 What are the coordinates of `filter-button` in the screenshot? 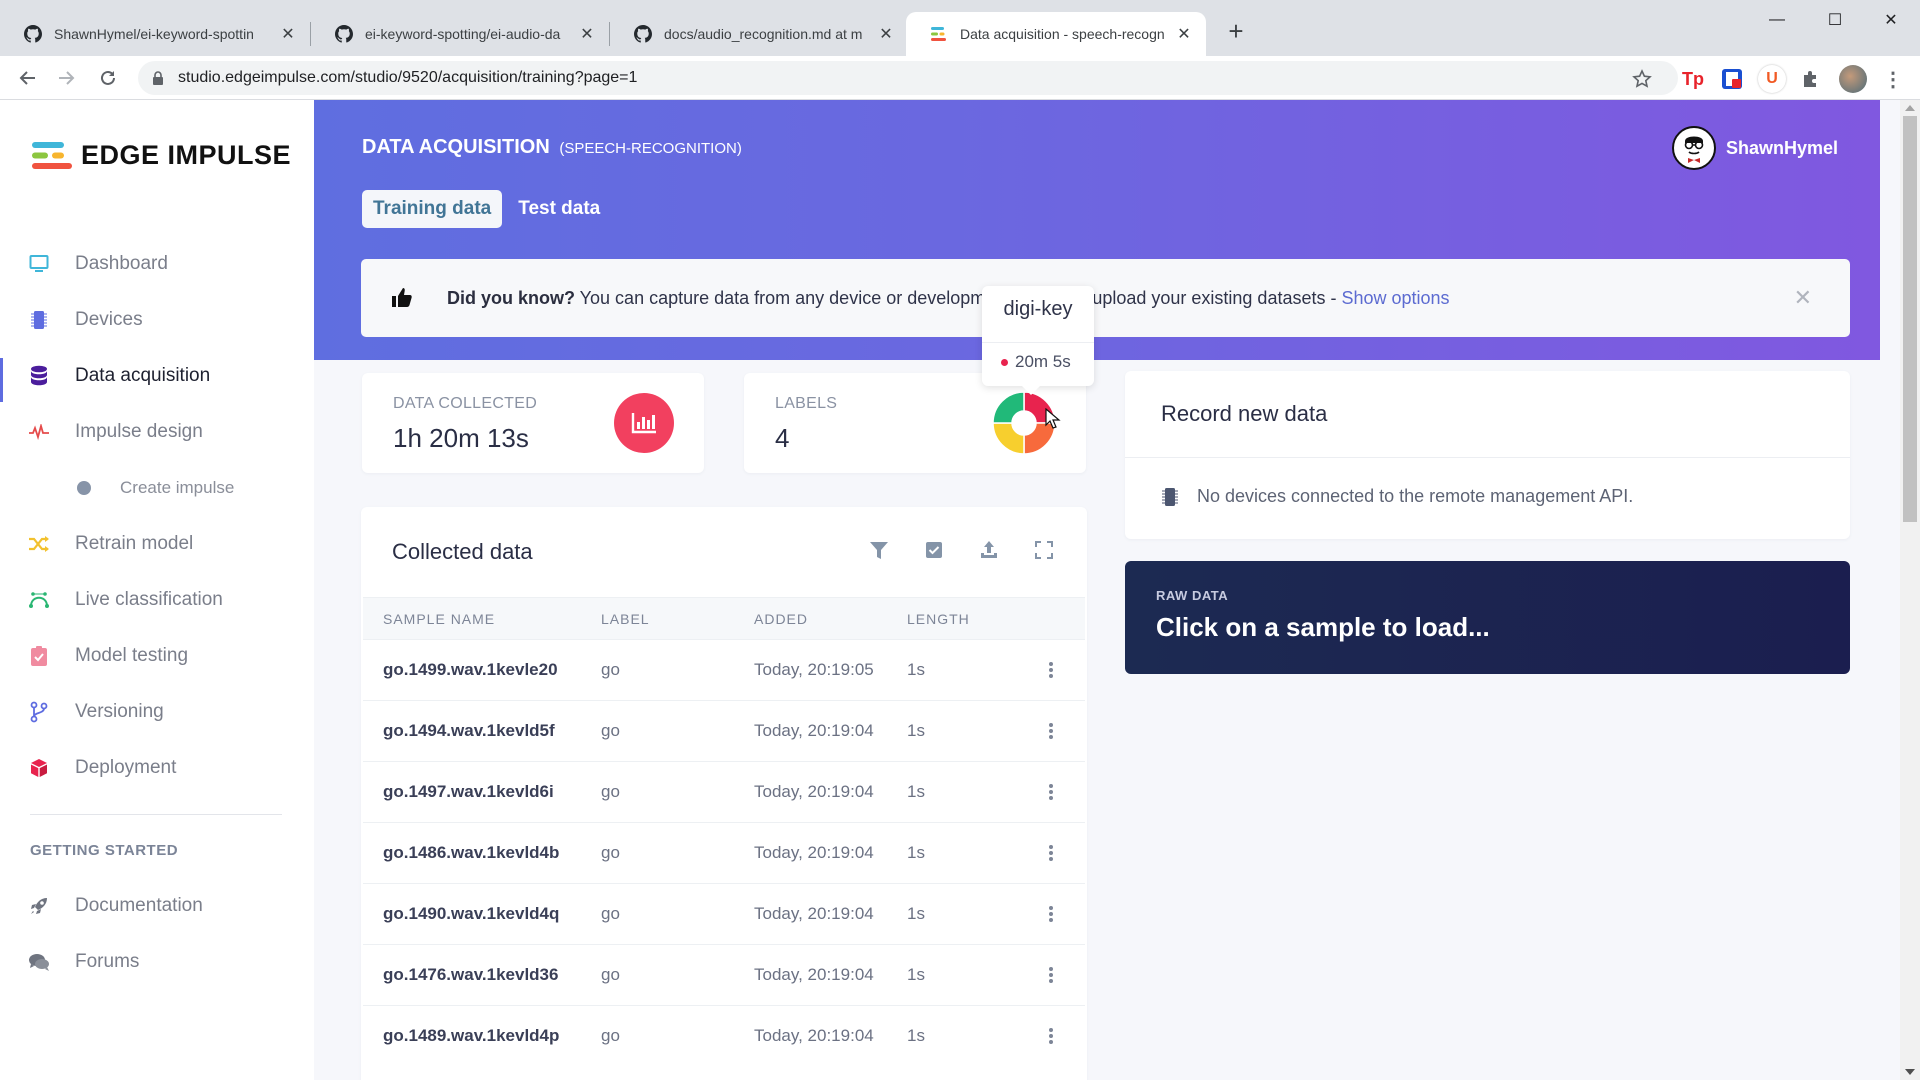 It's located at (879, 550).